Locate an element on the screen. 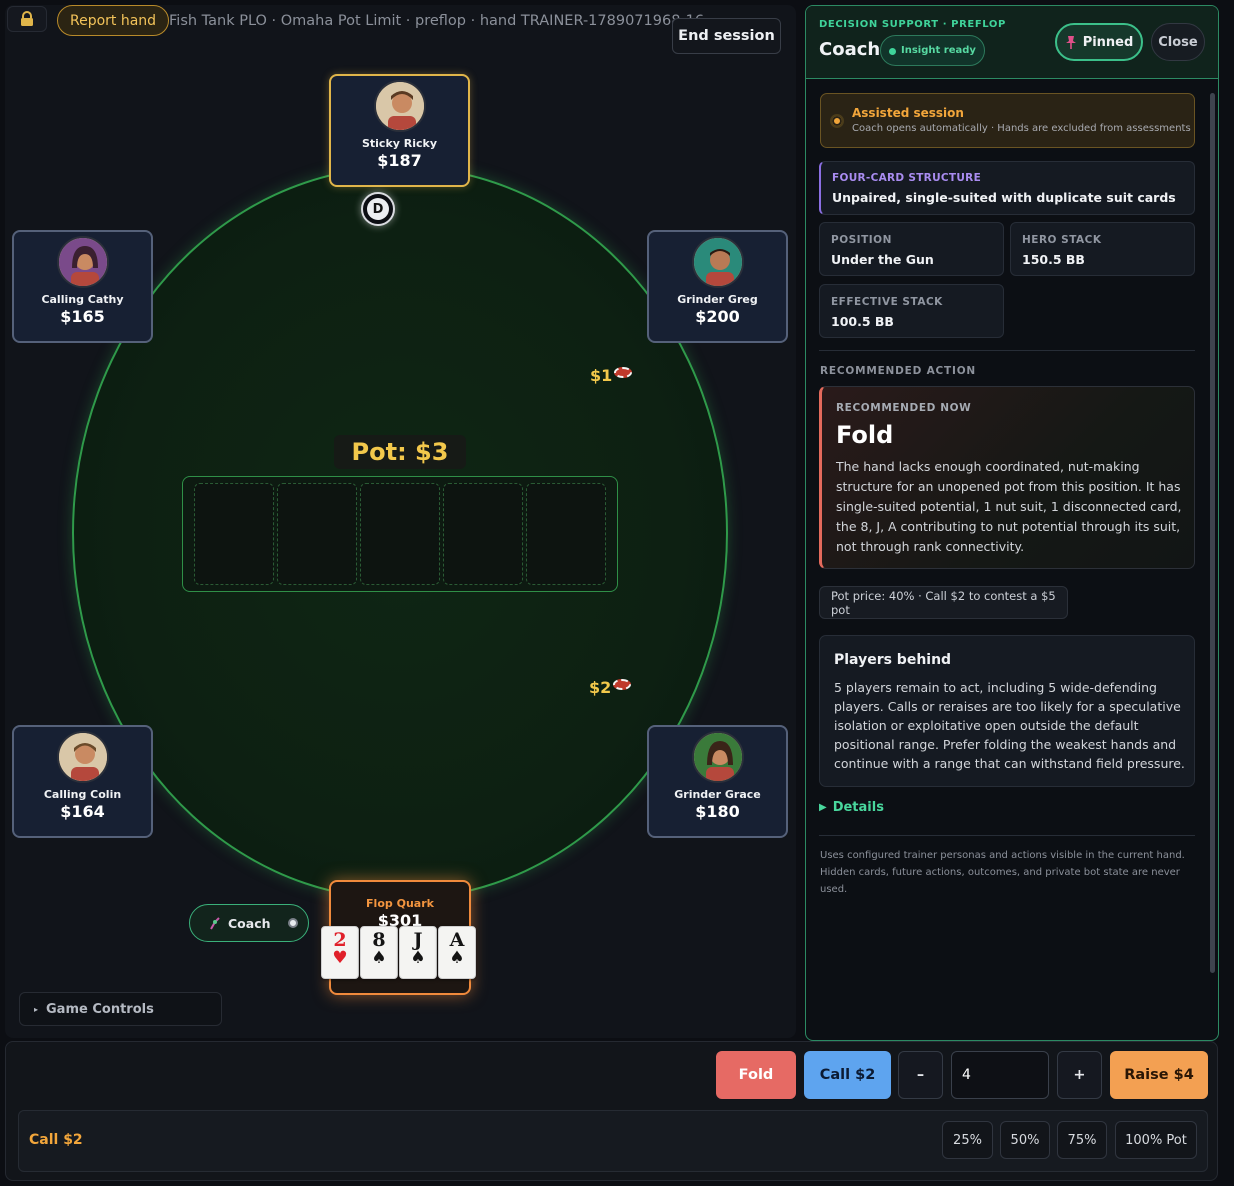 The image size is (1234, 1186). players-behind-title: Players behind is located at coordinates (893, 660).